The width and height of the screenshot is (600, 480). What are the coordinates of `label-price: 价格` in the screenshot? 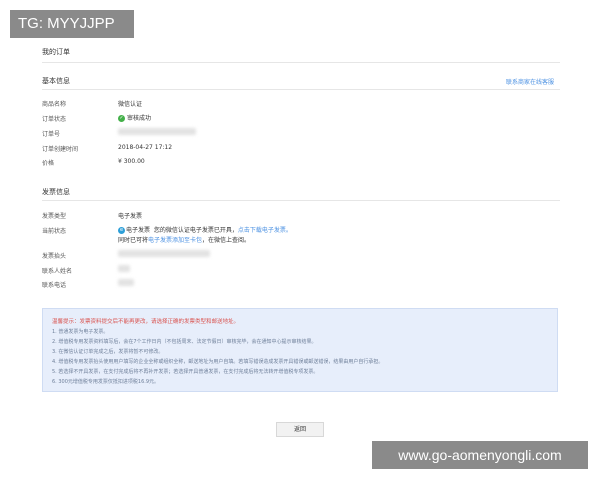 It's located at (48, 163).